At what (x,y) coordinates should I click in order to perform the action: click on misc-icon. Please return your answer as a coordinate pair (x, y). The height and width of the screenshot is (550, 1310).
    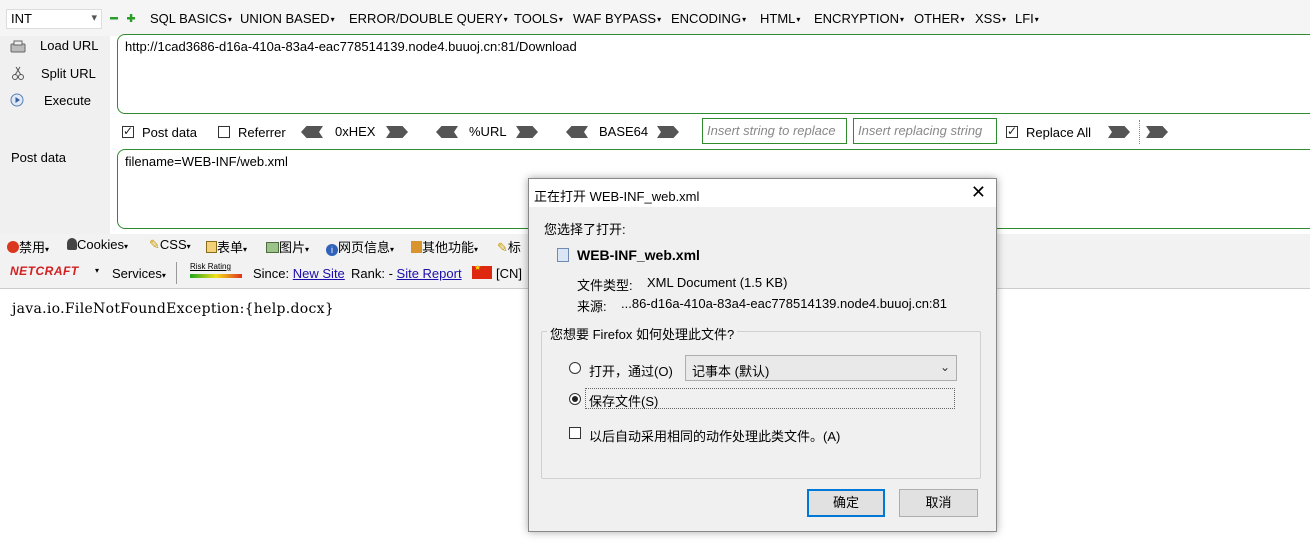
    Looking at the image, I should click on (416, 247).